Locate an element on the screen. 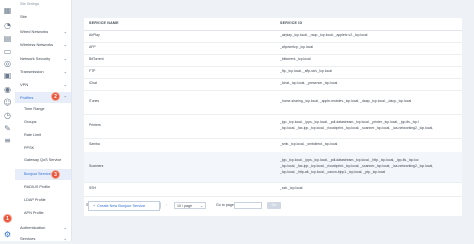 The height and width of the screenshot is (244, 474). service-name-cell: AirPlay is located at coordinates (94, 35).